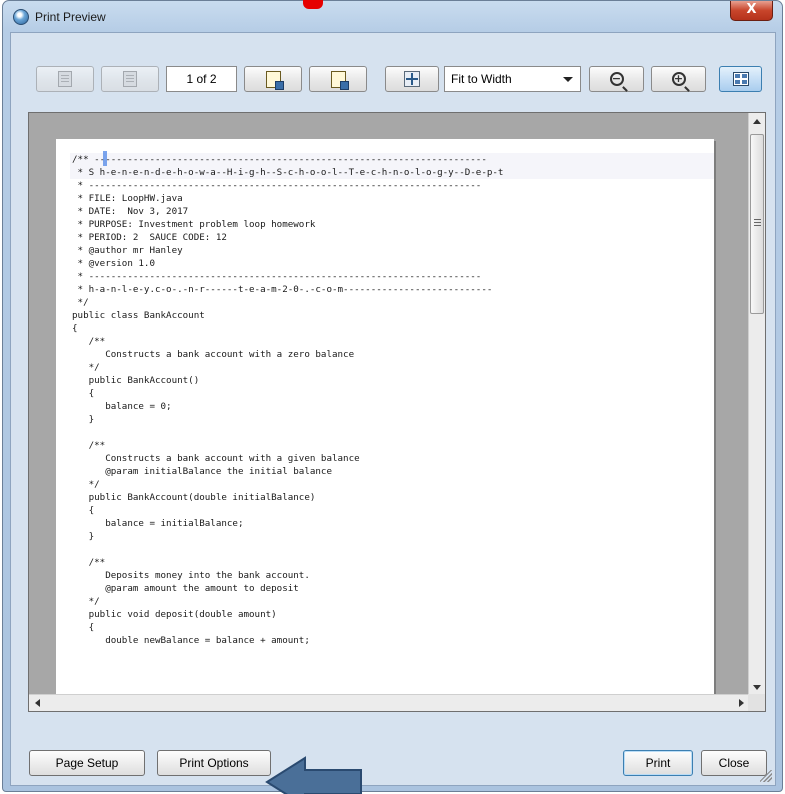 This screenshot has height=794, width=785. Describe the element at coordinates (751, 11) in the screenshot. I see `window-close-button: X` at that location.